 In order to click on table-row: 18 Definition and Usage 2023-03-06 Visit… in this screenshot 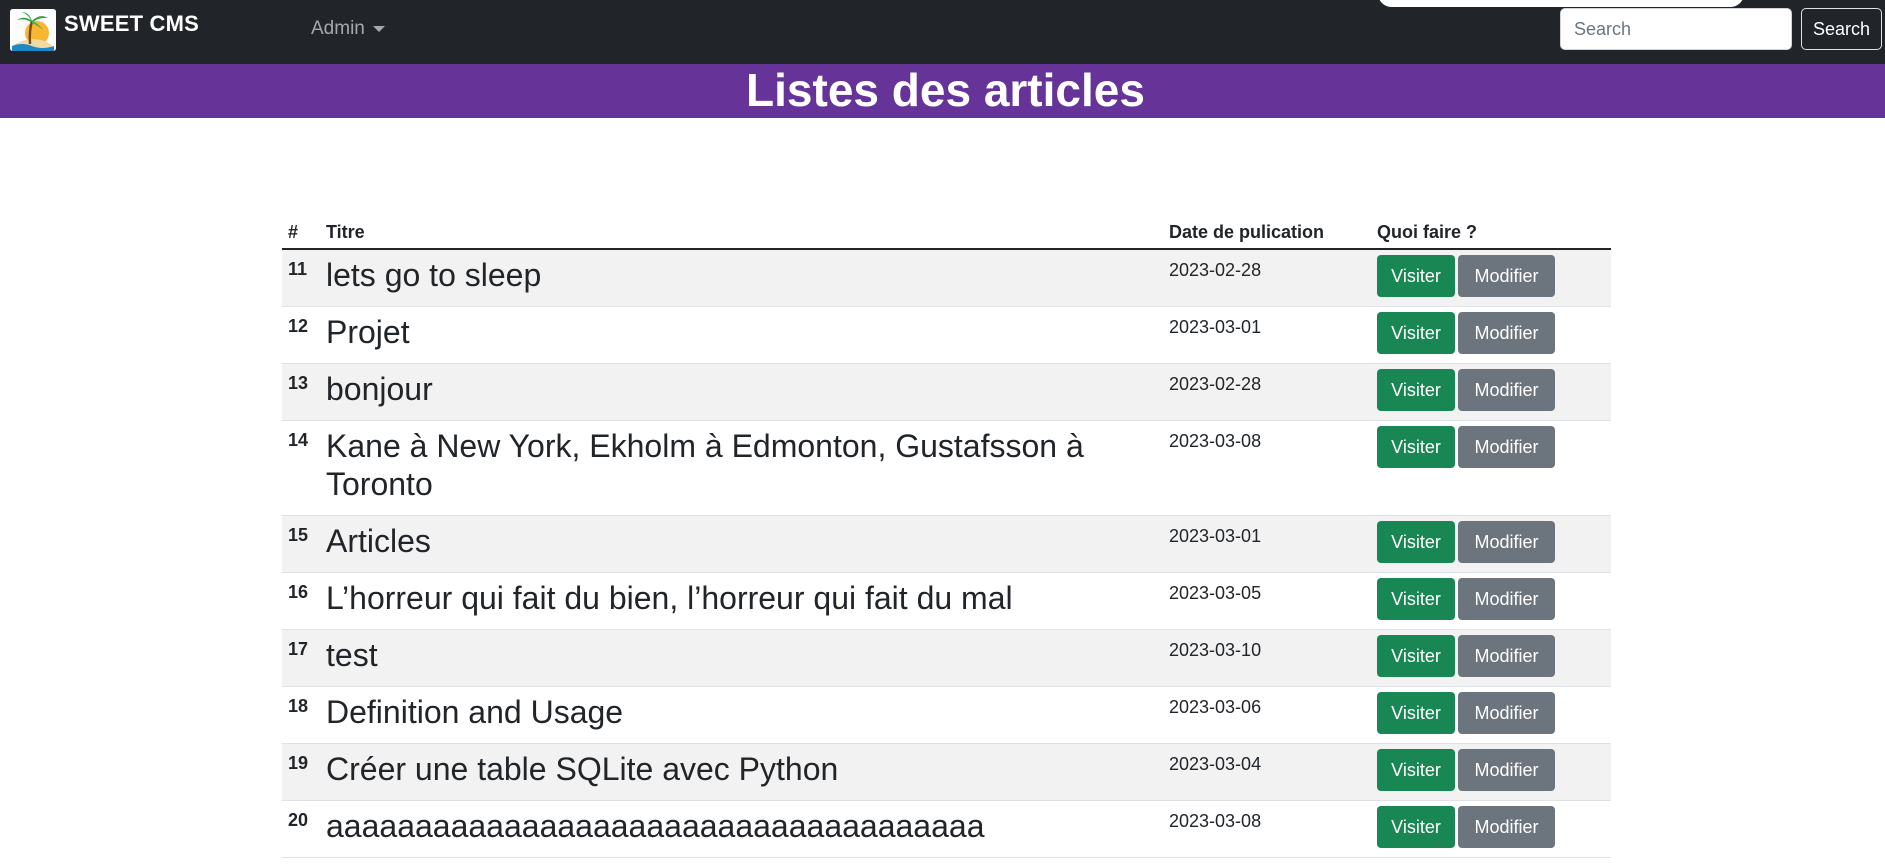, I will do `click(946, 715)`.